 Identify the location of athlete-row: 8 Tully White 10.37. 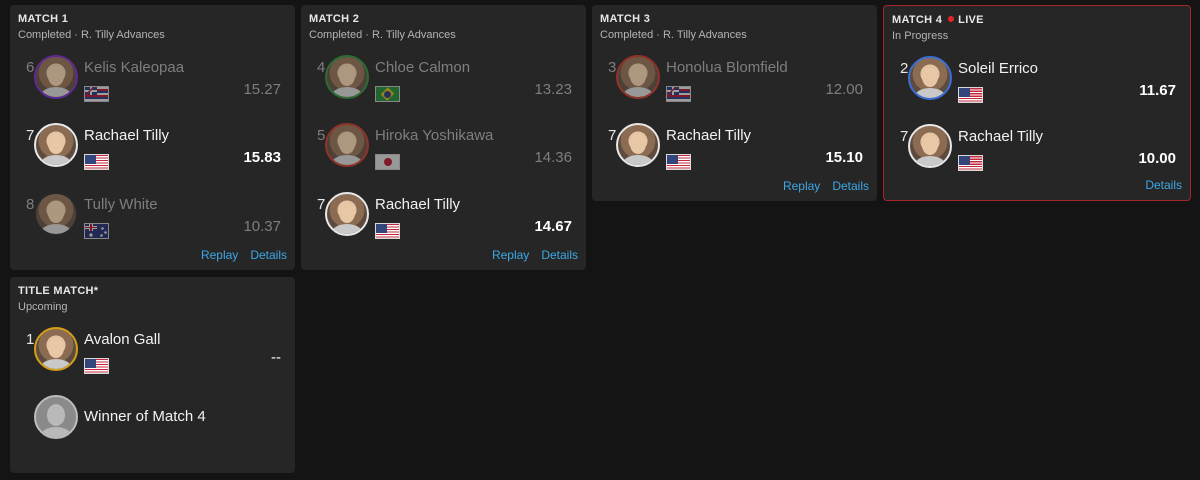
(152, 216).